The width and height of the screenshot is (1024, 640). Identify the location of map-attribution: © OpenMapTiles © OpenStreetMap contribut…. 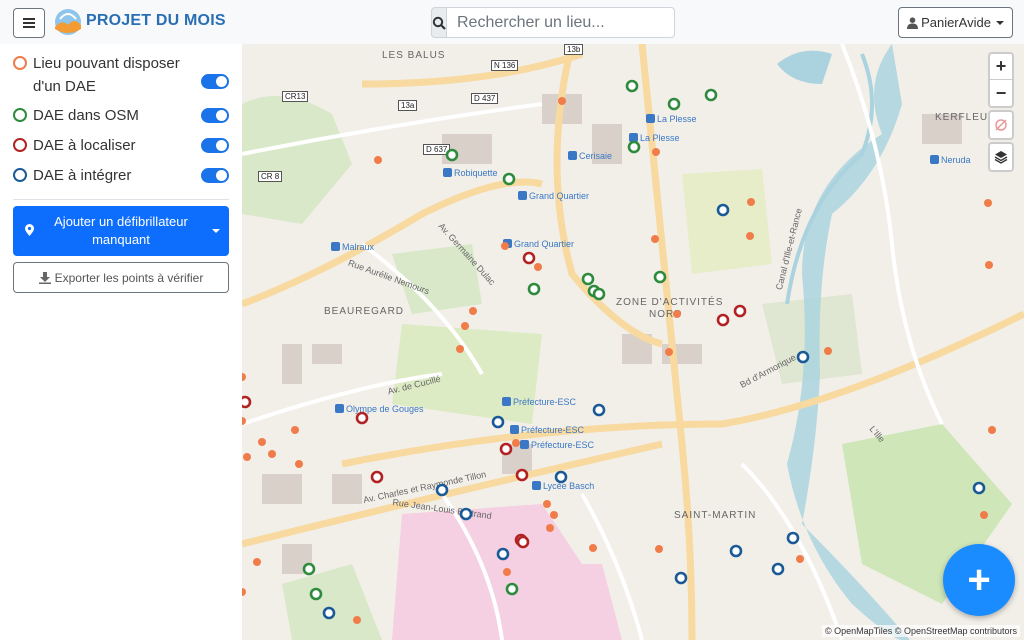
(920, 631).